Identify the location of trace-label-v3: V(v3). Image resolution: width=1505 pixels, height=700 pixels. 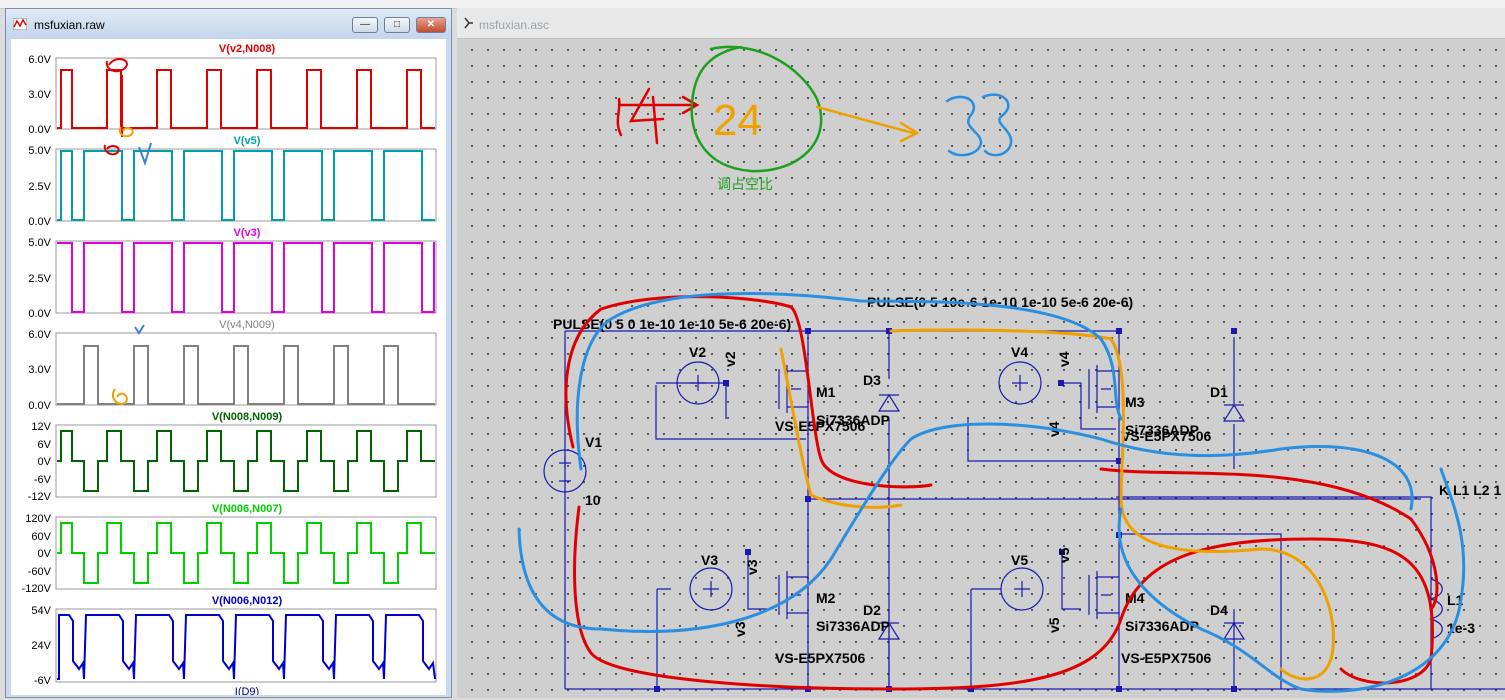
(247, 233).